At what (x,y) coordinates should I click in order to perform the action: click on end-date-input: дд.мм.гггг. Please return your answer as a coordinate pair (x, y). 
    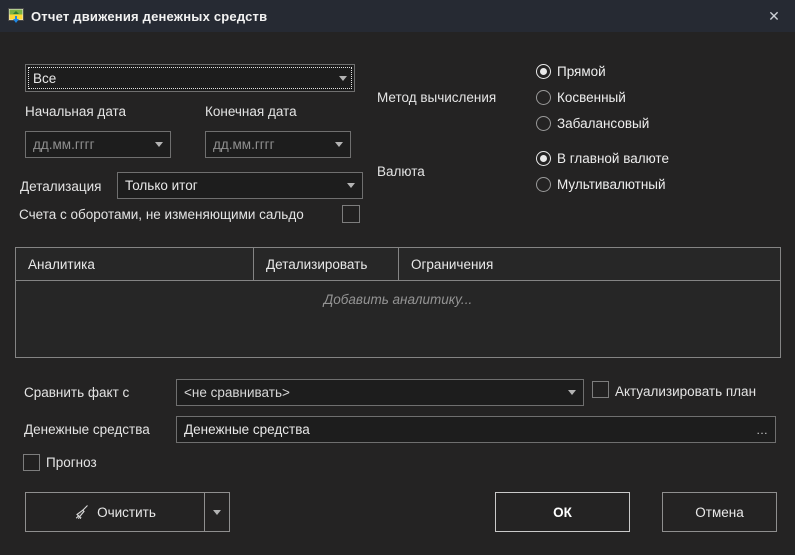
    Looking at the image, I should click on (278, 144).